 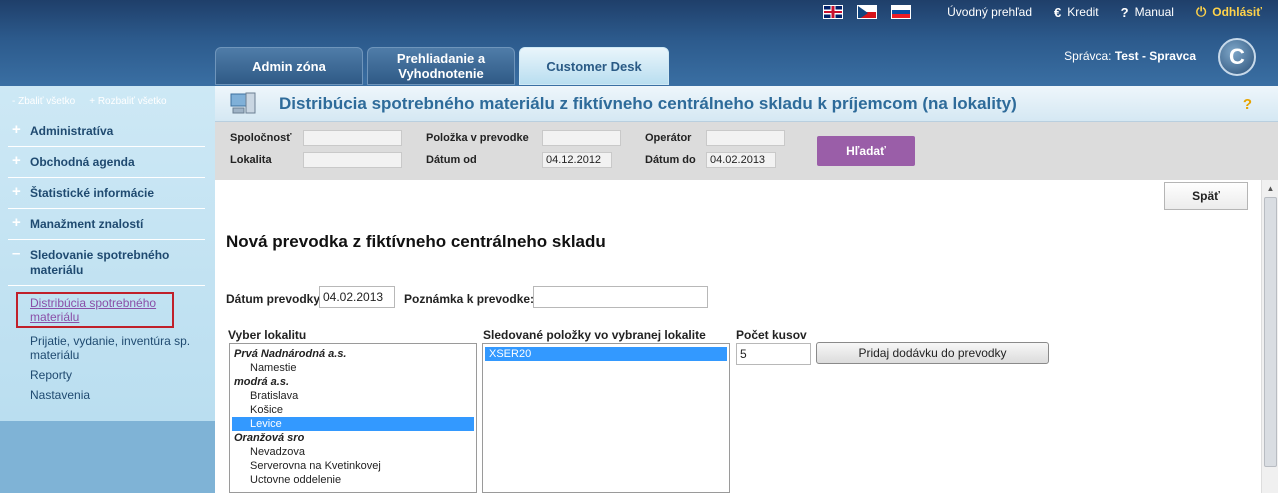 I want to click on choose-location-label: Vyber lokalitu, so click(x=267, y=335).